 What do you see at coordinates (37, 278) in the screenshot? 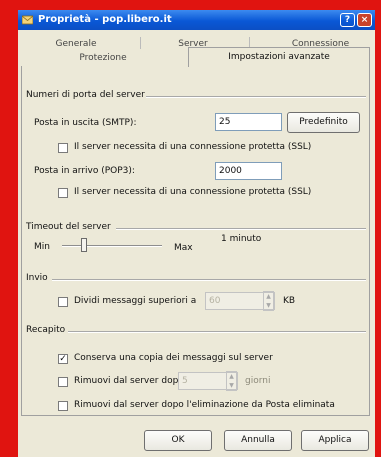
I see `send-group-label: Invio` at bounding box center [37, 278].